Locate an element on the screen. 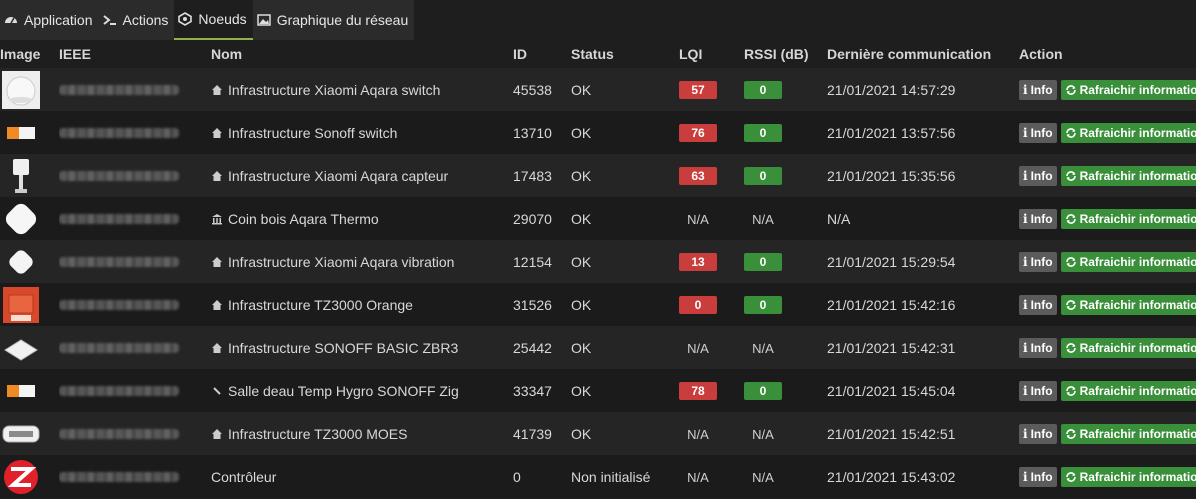 This screenshot has width=1196, height=499. col-last-comm: Dernière communication is located at coordinates (909, 54).